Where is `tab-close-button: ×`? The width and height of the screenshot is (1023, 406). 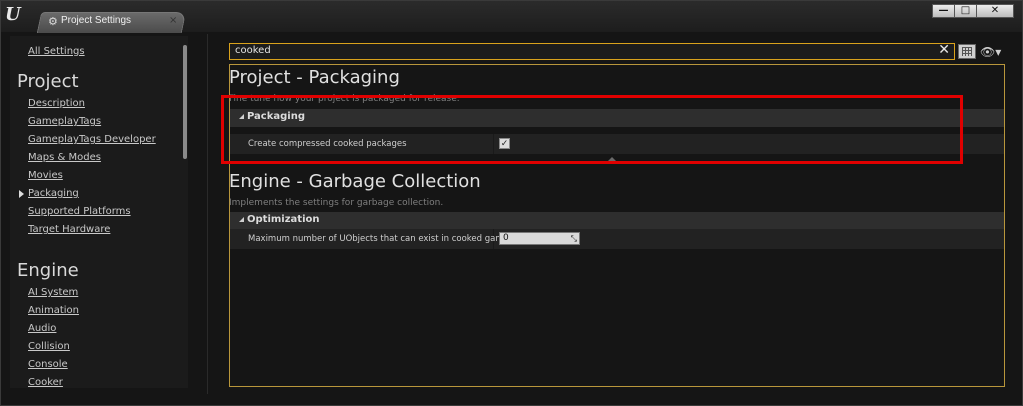 tab-close-button: × is located at coordinates (173, 20).